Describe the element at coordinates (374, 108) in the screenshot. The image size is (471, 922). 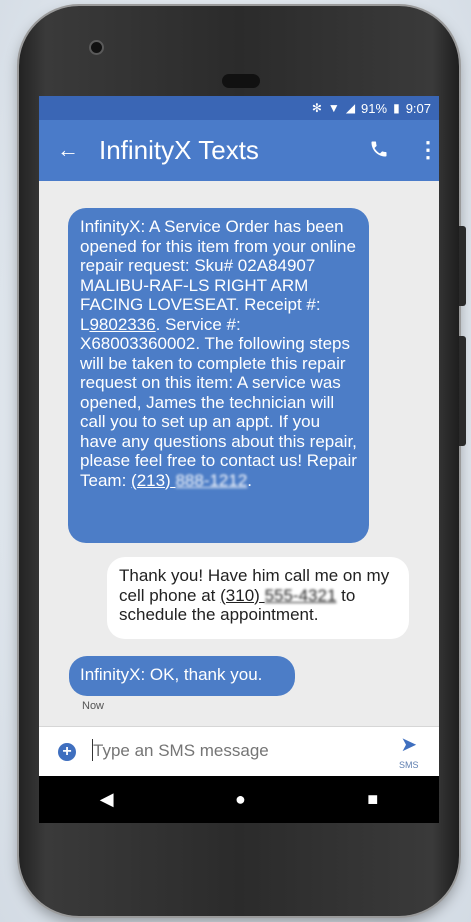
I see `battery-percent: 91%` at that location.